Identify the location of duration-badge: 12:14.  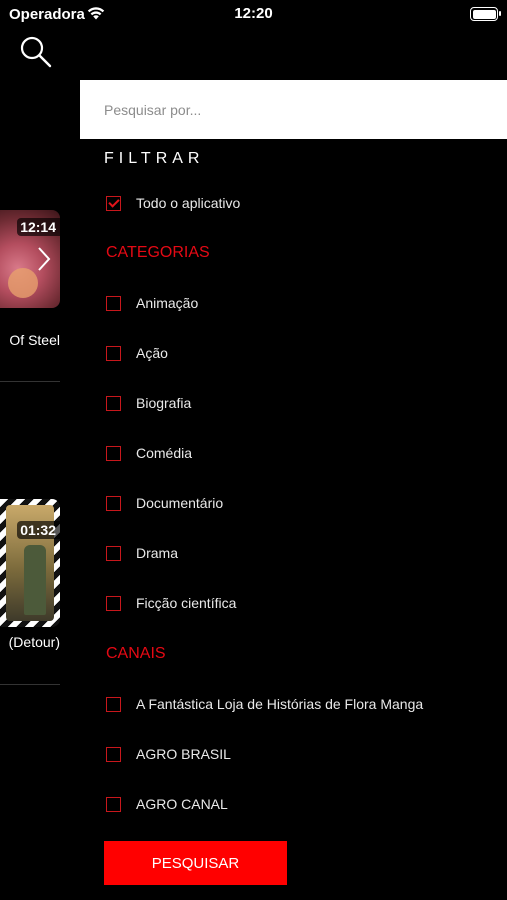
(38, 227).